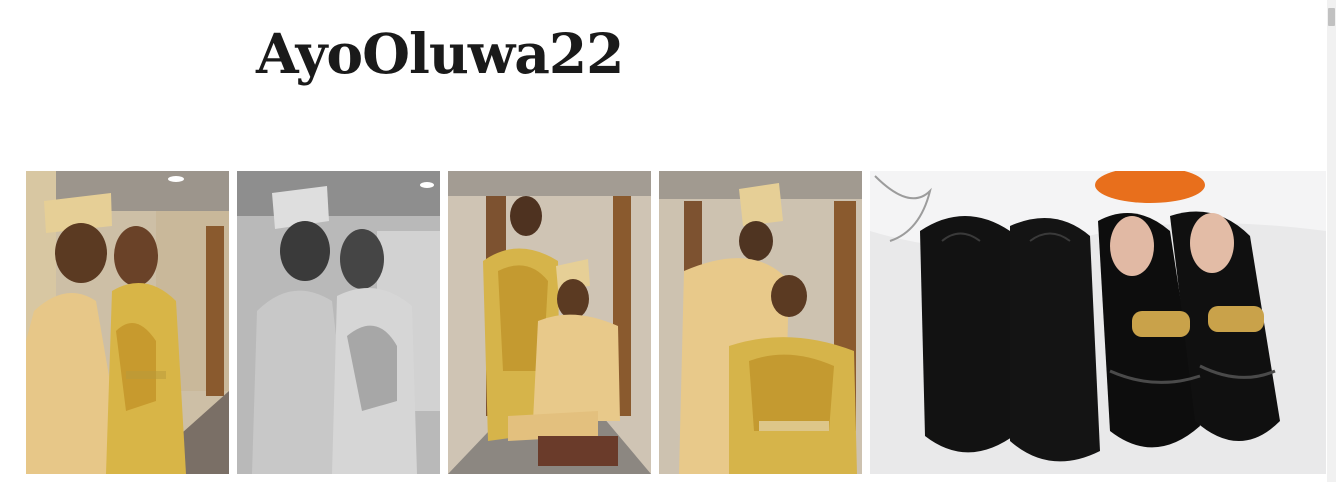  Describe the element at coordinates (440, 54) in the screenshot. I see `site-title: AyoOluwa22` at that location.